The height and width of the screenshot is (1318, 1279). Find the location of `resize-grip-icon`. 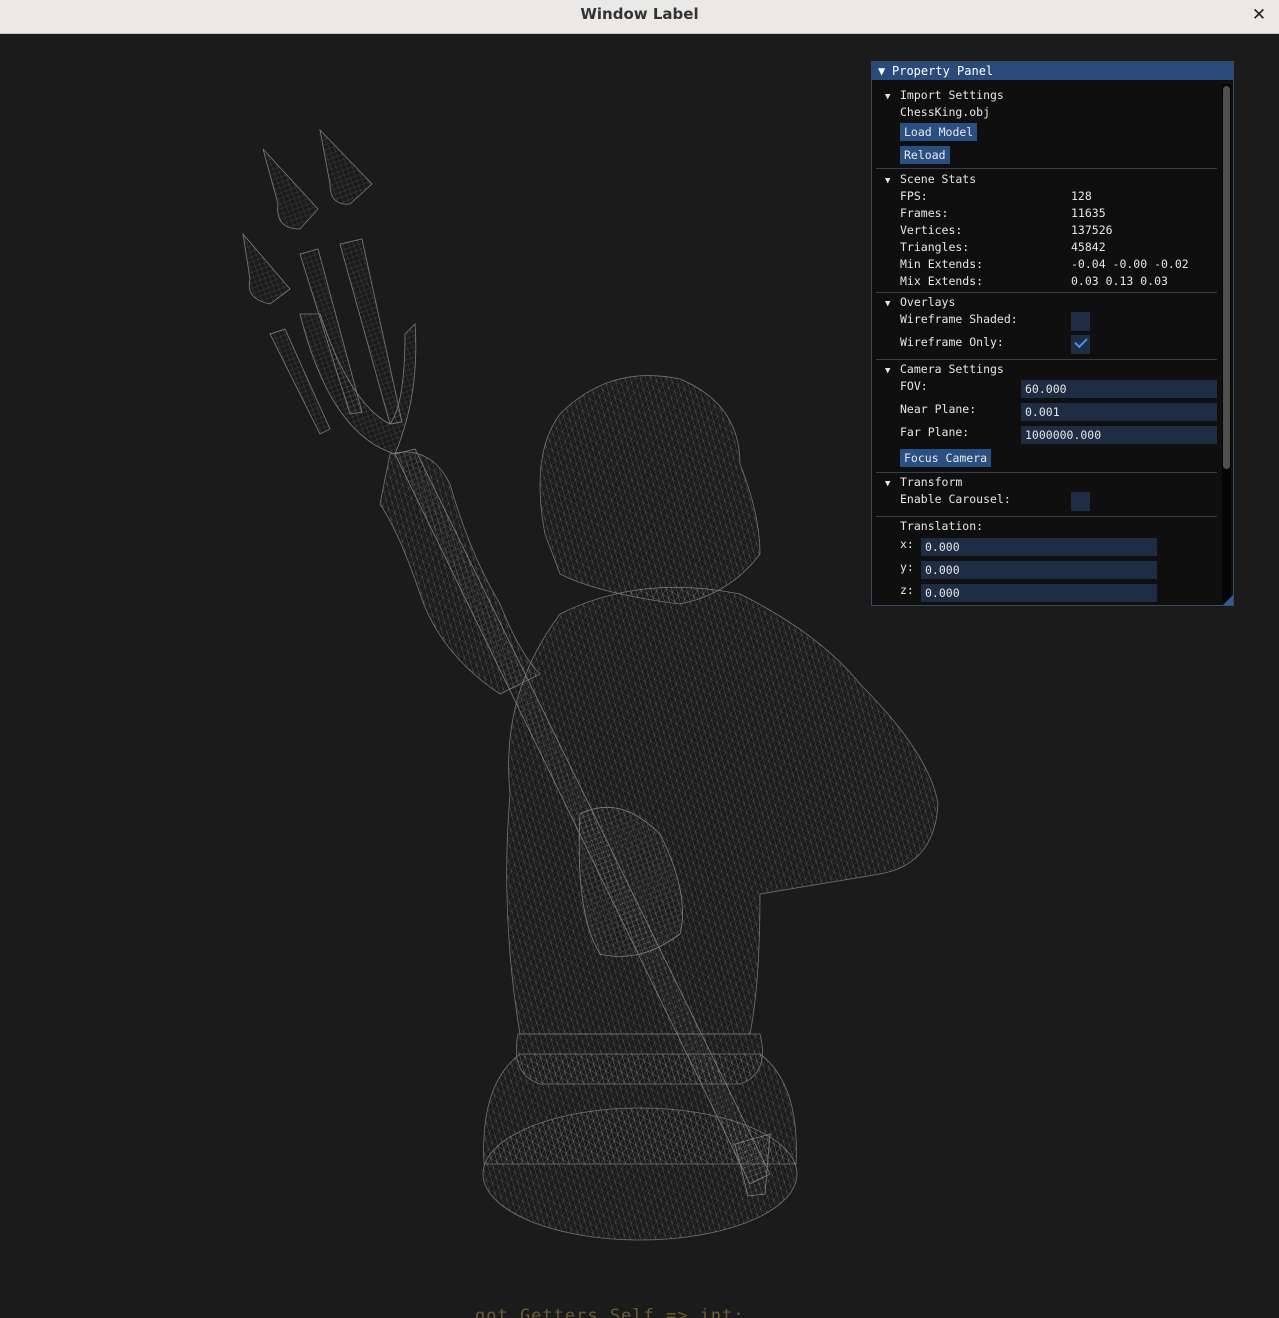

resize-grip-icon is located at coordinates (1228, 600).